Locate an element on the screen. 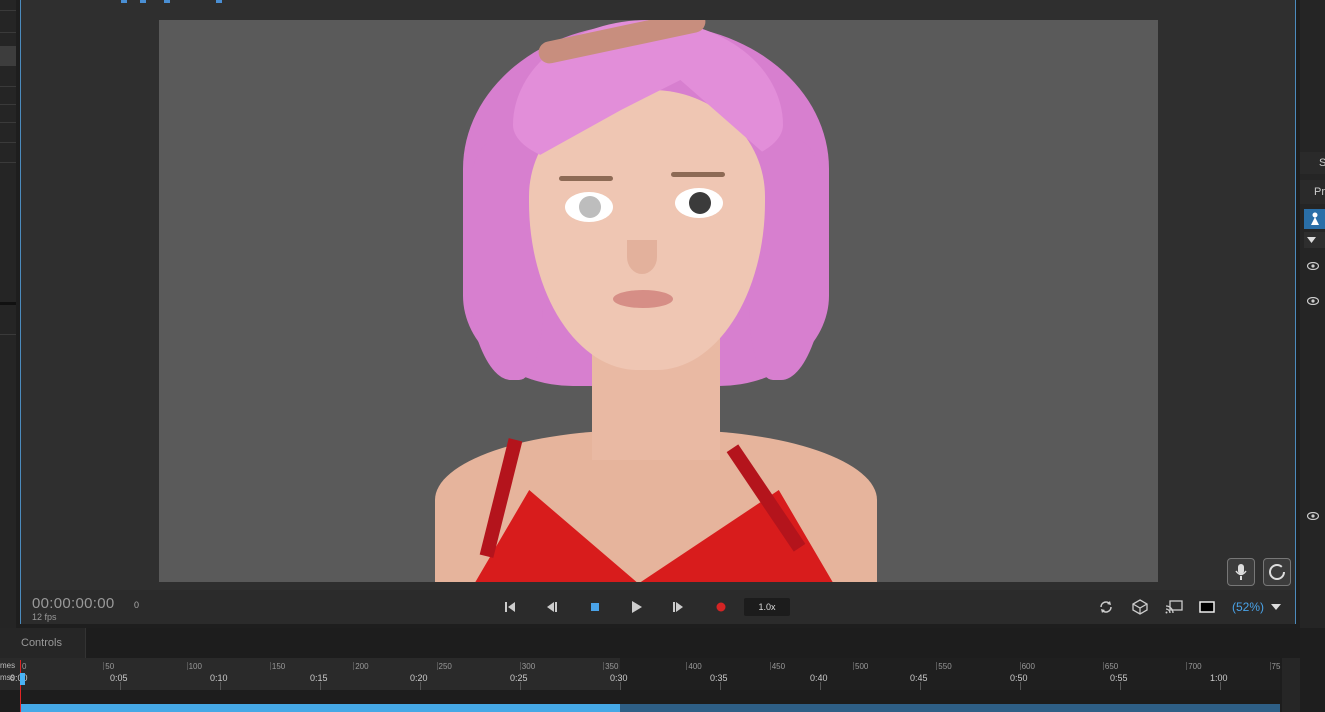 The width and height of the screenshot is (1325, 712). ruler-frame-label: 350 is located at coordinates (612, 666).